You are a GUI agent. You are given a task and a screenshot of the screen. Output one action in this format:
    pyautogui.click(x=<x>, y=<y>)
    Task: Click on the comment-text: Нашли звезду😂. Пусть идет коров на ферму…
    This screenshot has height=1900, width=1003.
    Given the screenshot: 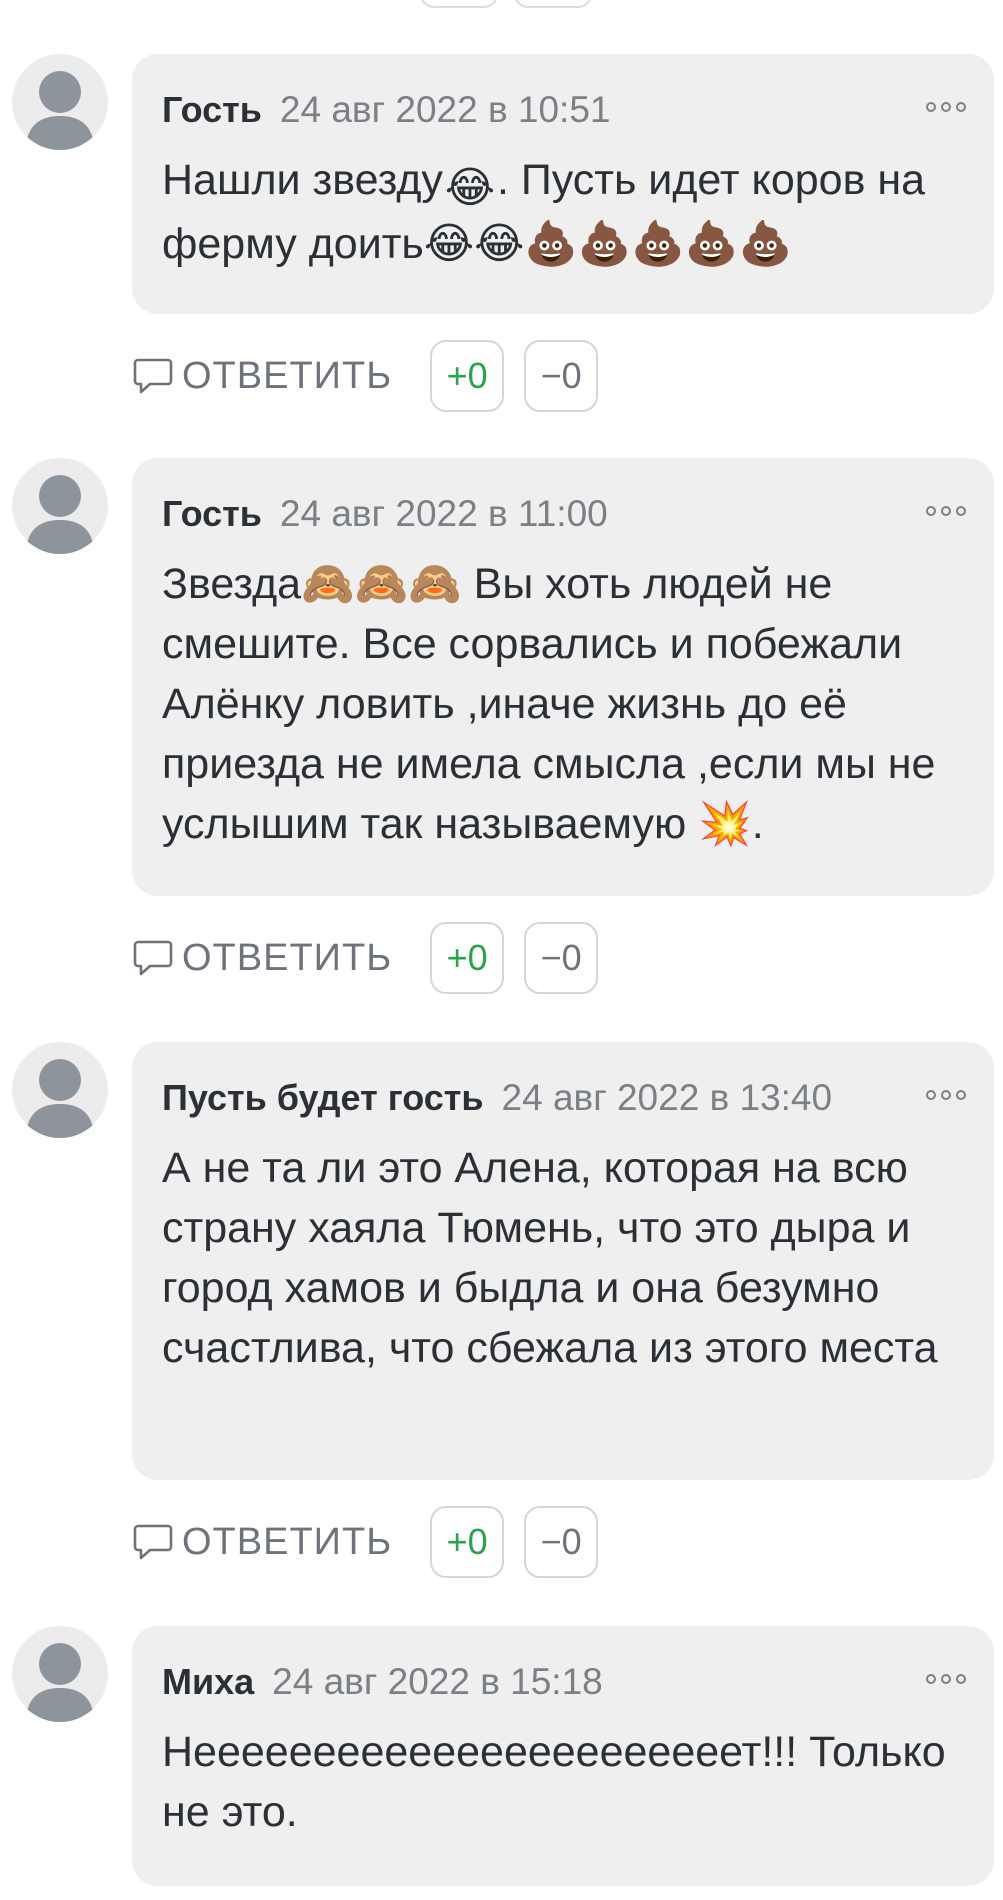 What is the action you would take?
    pyautogui.click(x=558, y=212)
    